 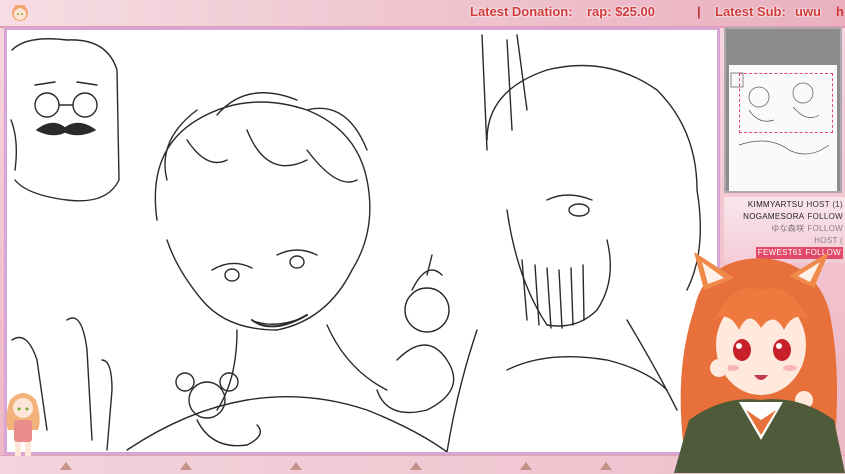 What do you see at coordinates (786, 103) in the screenshot?
I see `navigator-viewport-rect` at bounding box center [786, 103].